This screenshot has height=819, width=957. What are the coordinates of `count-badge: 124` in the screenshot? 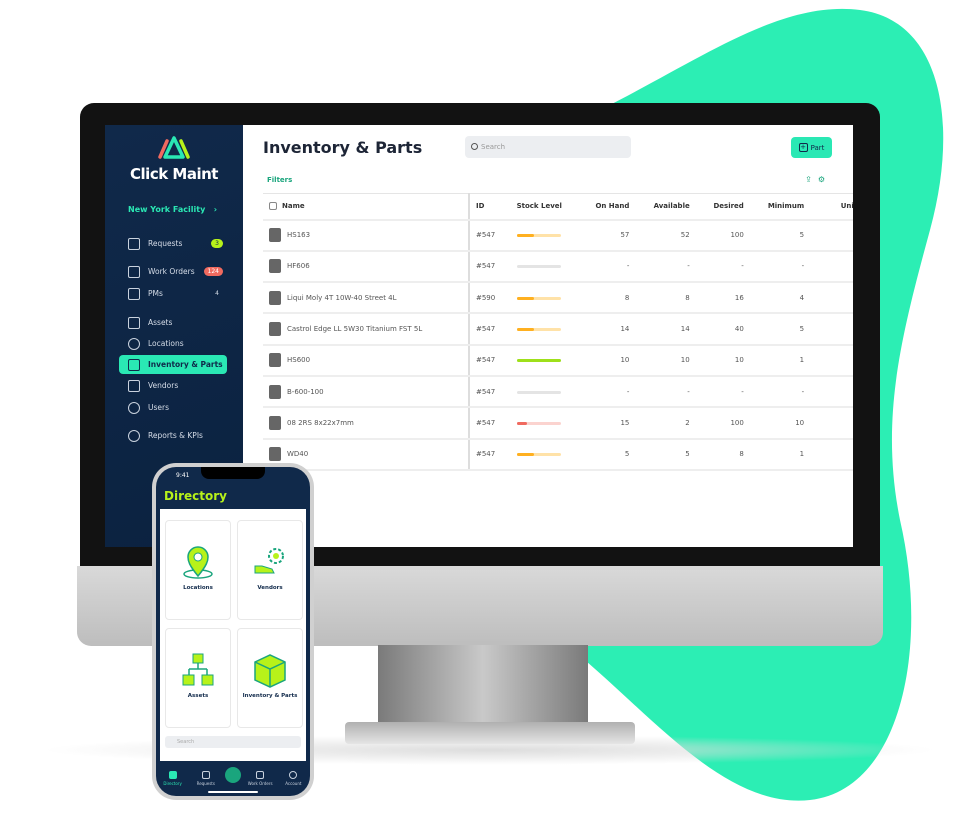 It's located at (213, 271).